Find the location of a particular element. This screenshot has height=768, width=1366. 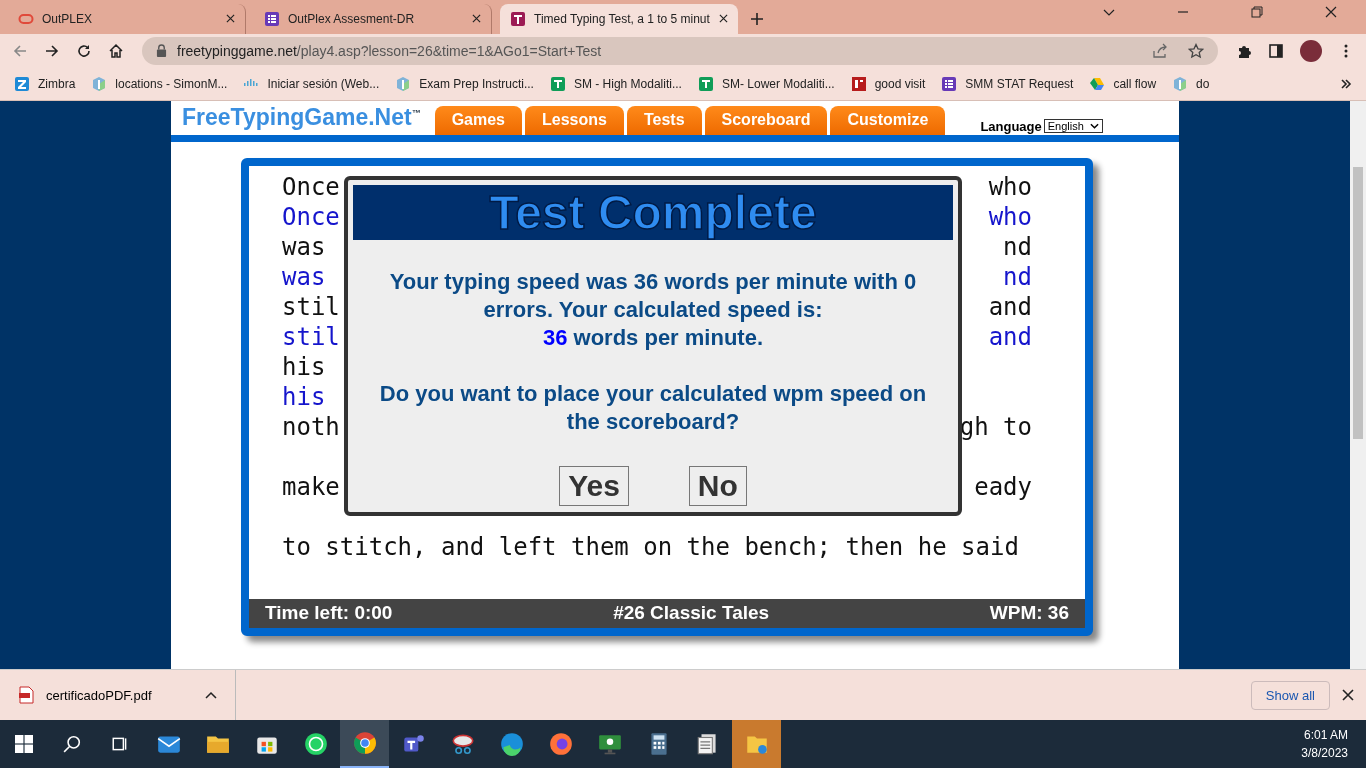

source-text: eady is located at coordinates (1003, 486).